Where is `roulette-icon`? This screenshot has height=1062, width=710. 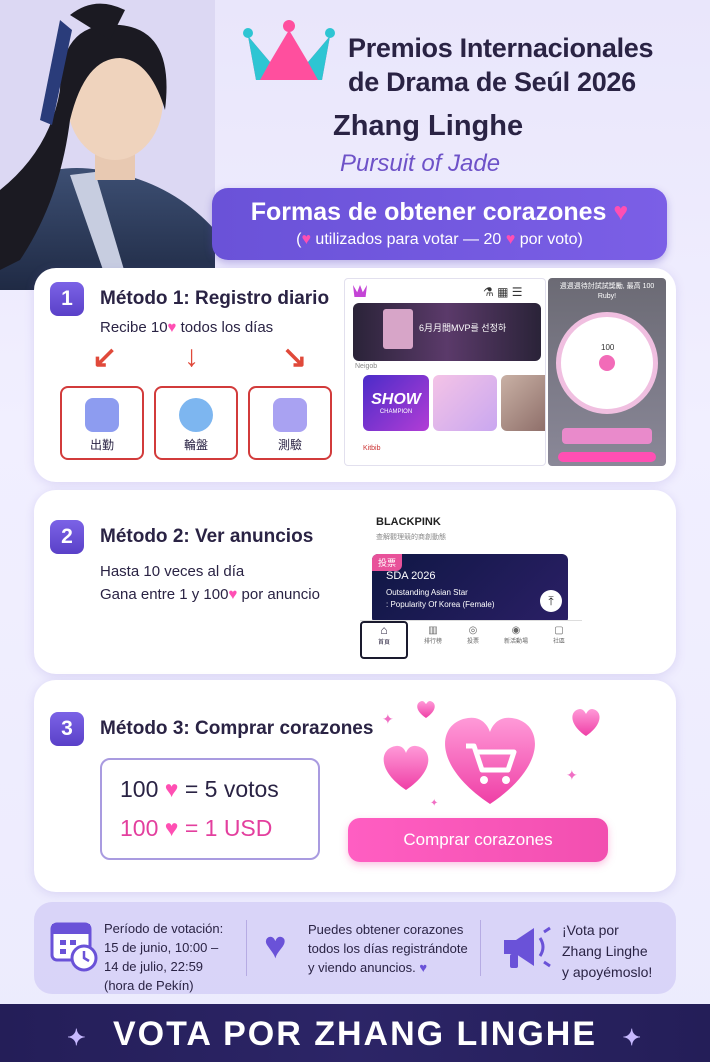
roulette-icon is located at coordinates (196, 415).